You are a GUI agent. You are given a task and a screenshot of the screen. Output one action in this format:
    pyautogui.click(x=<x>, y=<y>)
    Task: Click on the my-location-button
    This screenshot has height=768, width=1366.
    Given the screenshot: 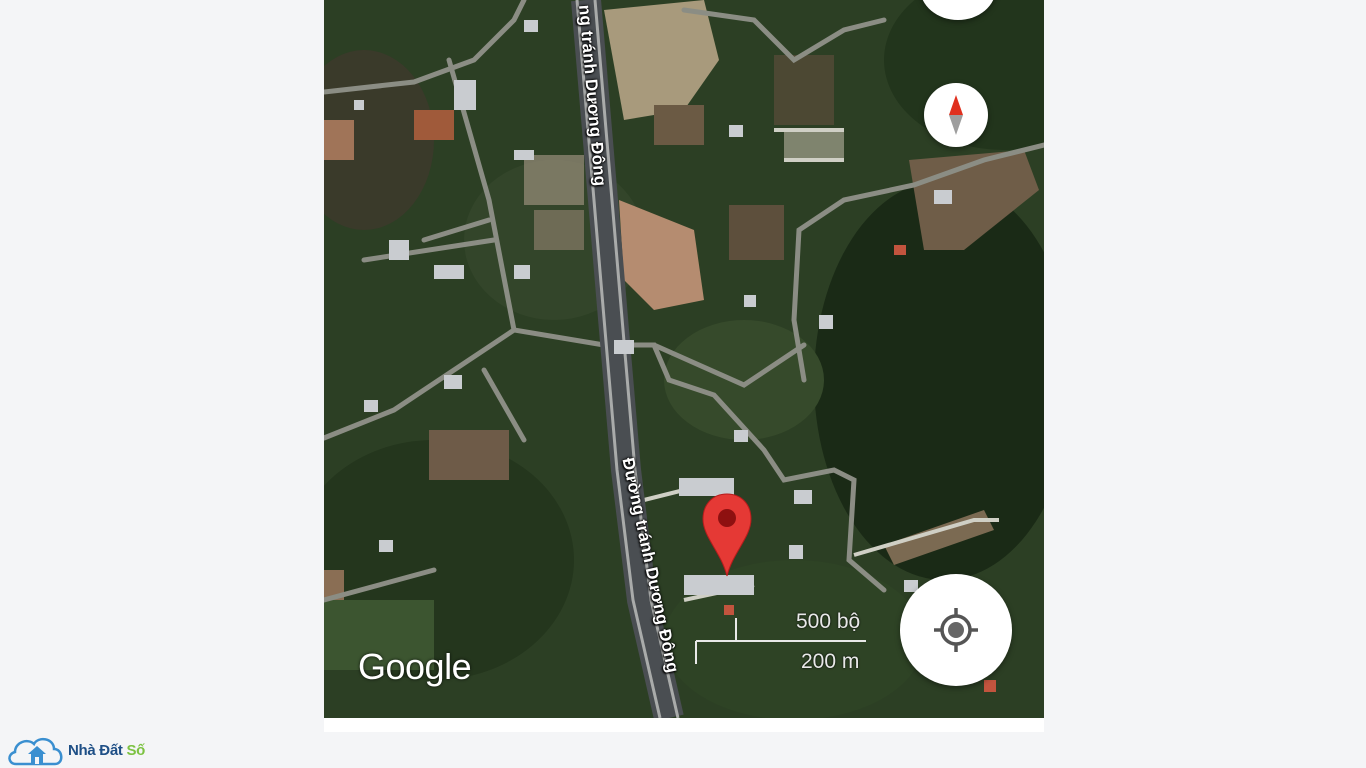 What is the action you would take?
    pyautogui.click(x=956, y=630)
    